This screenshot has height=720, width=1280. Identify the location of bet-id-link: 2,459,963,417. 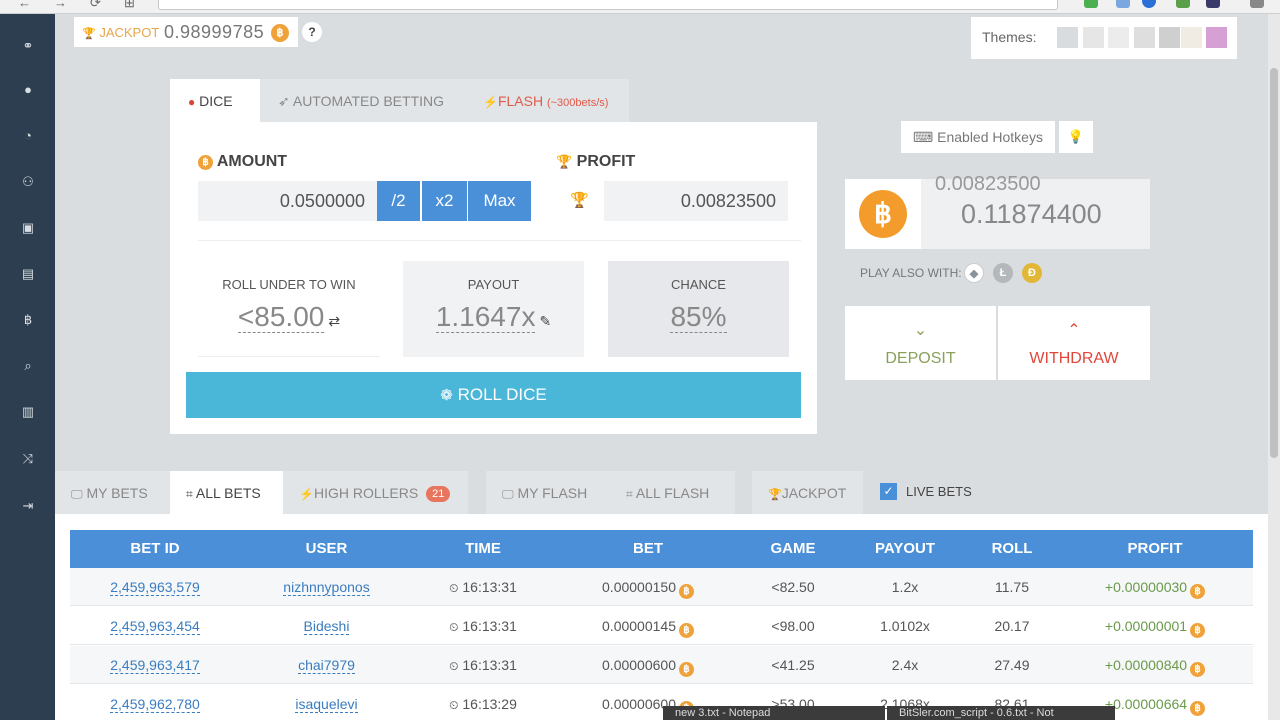
(155, 665).